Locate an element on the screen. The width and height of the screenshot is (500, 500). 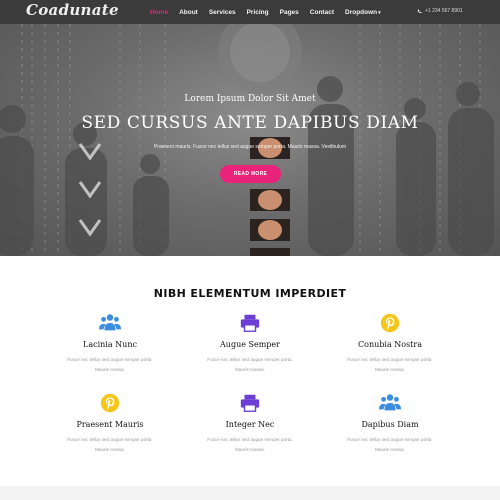
nav-item-home: Home is located at coordinates (159, 12).